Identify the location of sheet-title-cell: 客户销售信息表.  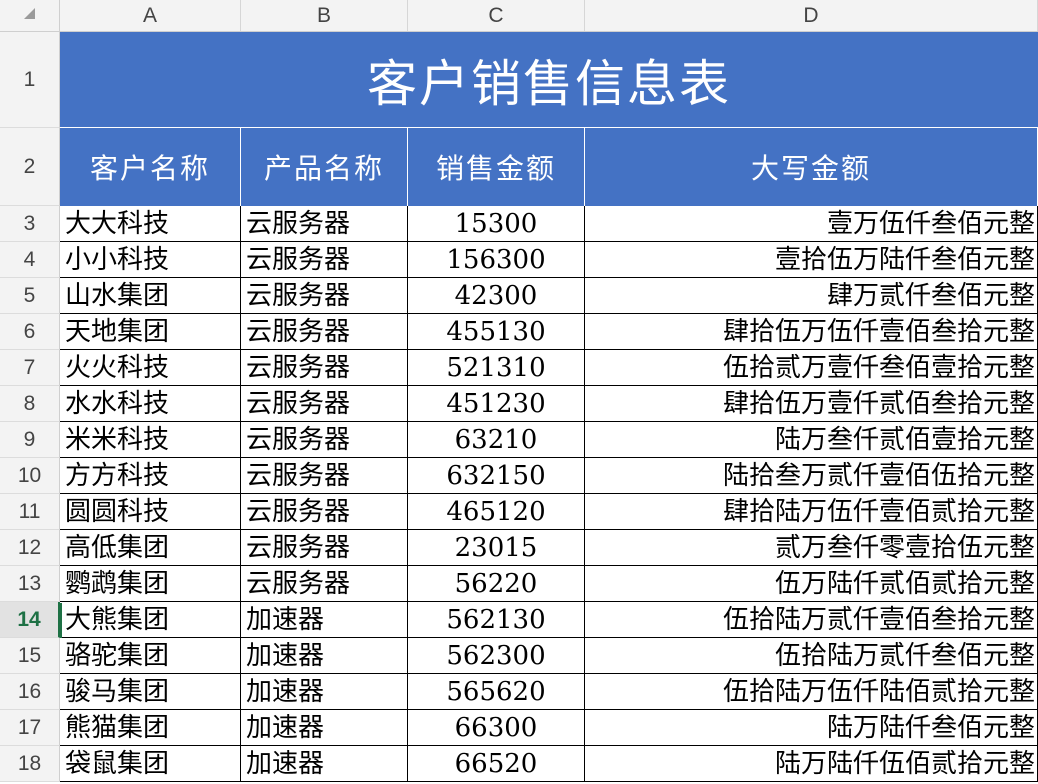
(549, 80).